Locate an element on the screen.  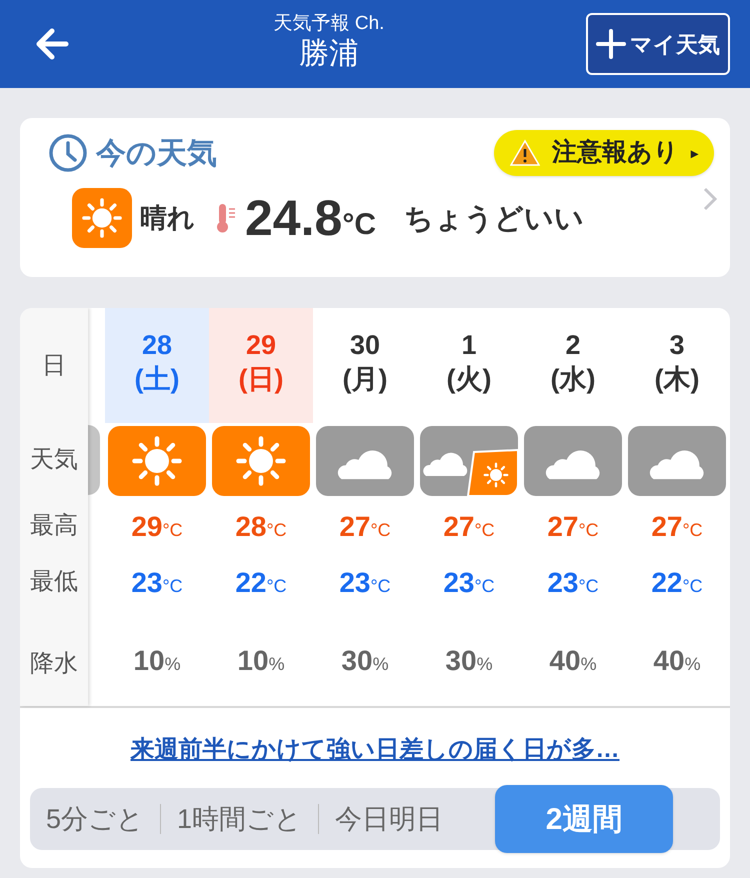
my-weather-button: マイ天気 is located at coordinates (658, 44).